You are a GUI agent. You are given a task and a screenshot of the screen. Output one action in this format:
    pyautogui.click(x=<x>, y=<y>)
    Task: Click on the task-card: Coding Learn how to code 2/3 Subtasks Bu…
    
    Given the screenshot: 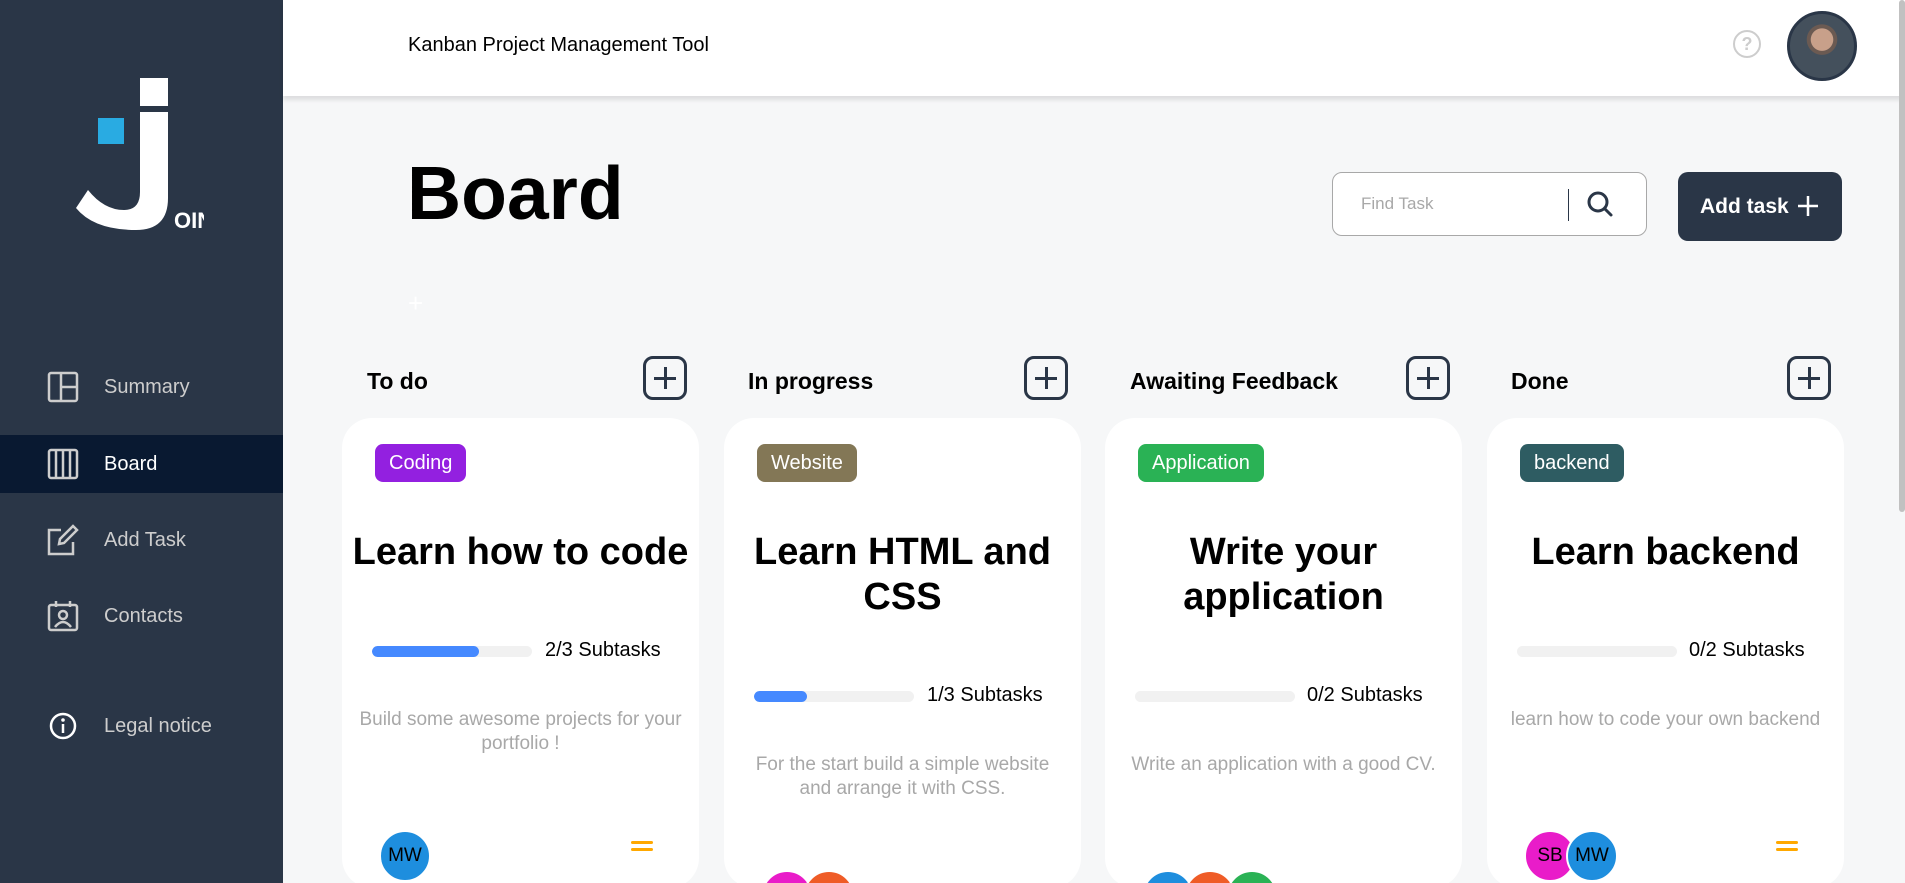 What is the action you would take?
    pyautogui.click(x=520, y=650)
    